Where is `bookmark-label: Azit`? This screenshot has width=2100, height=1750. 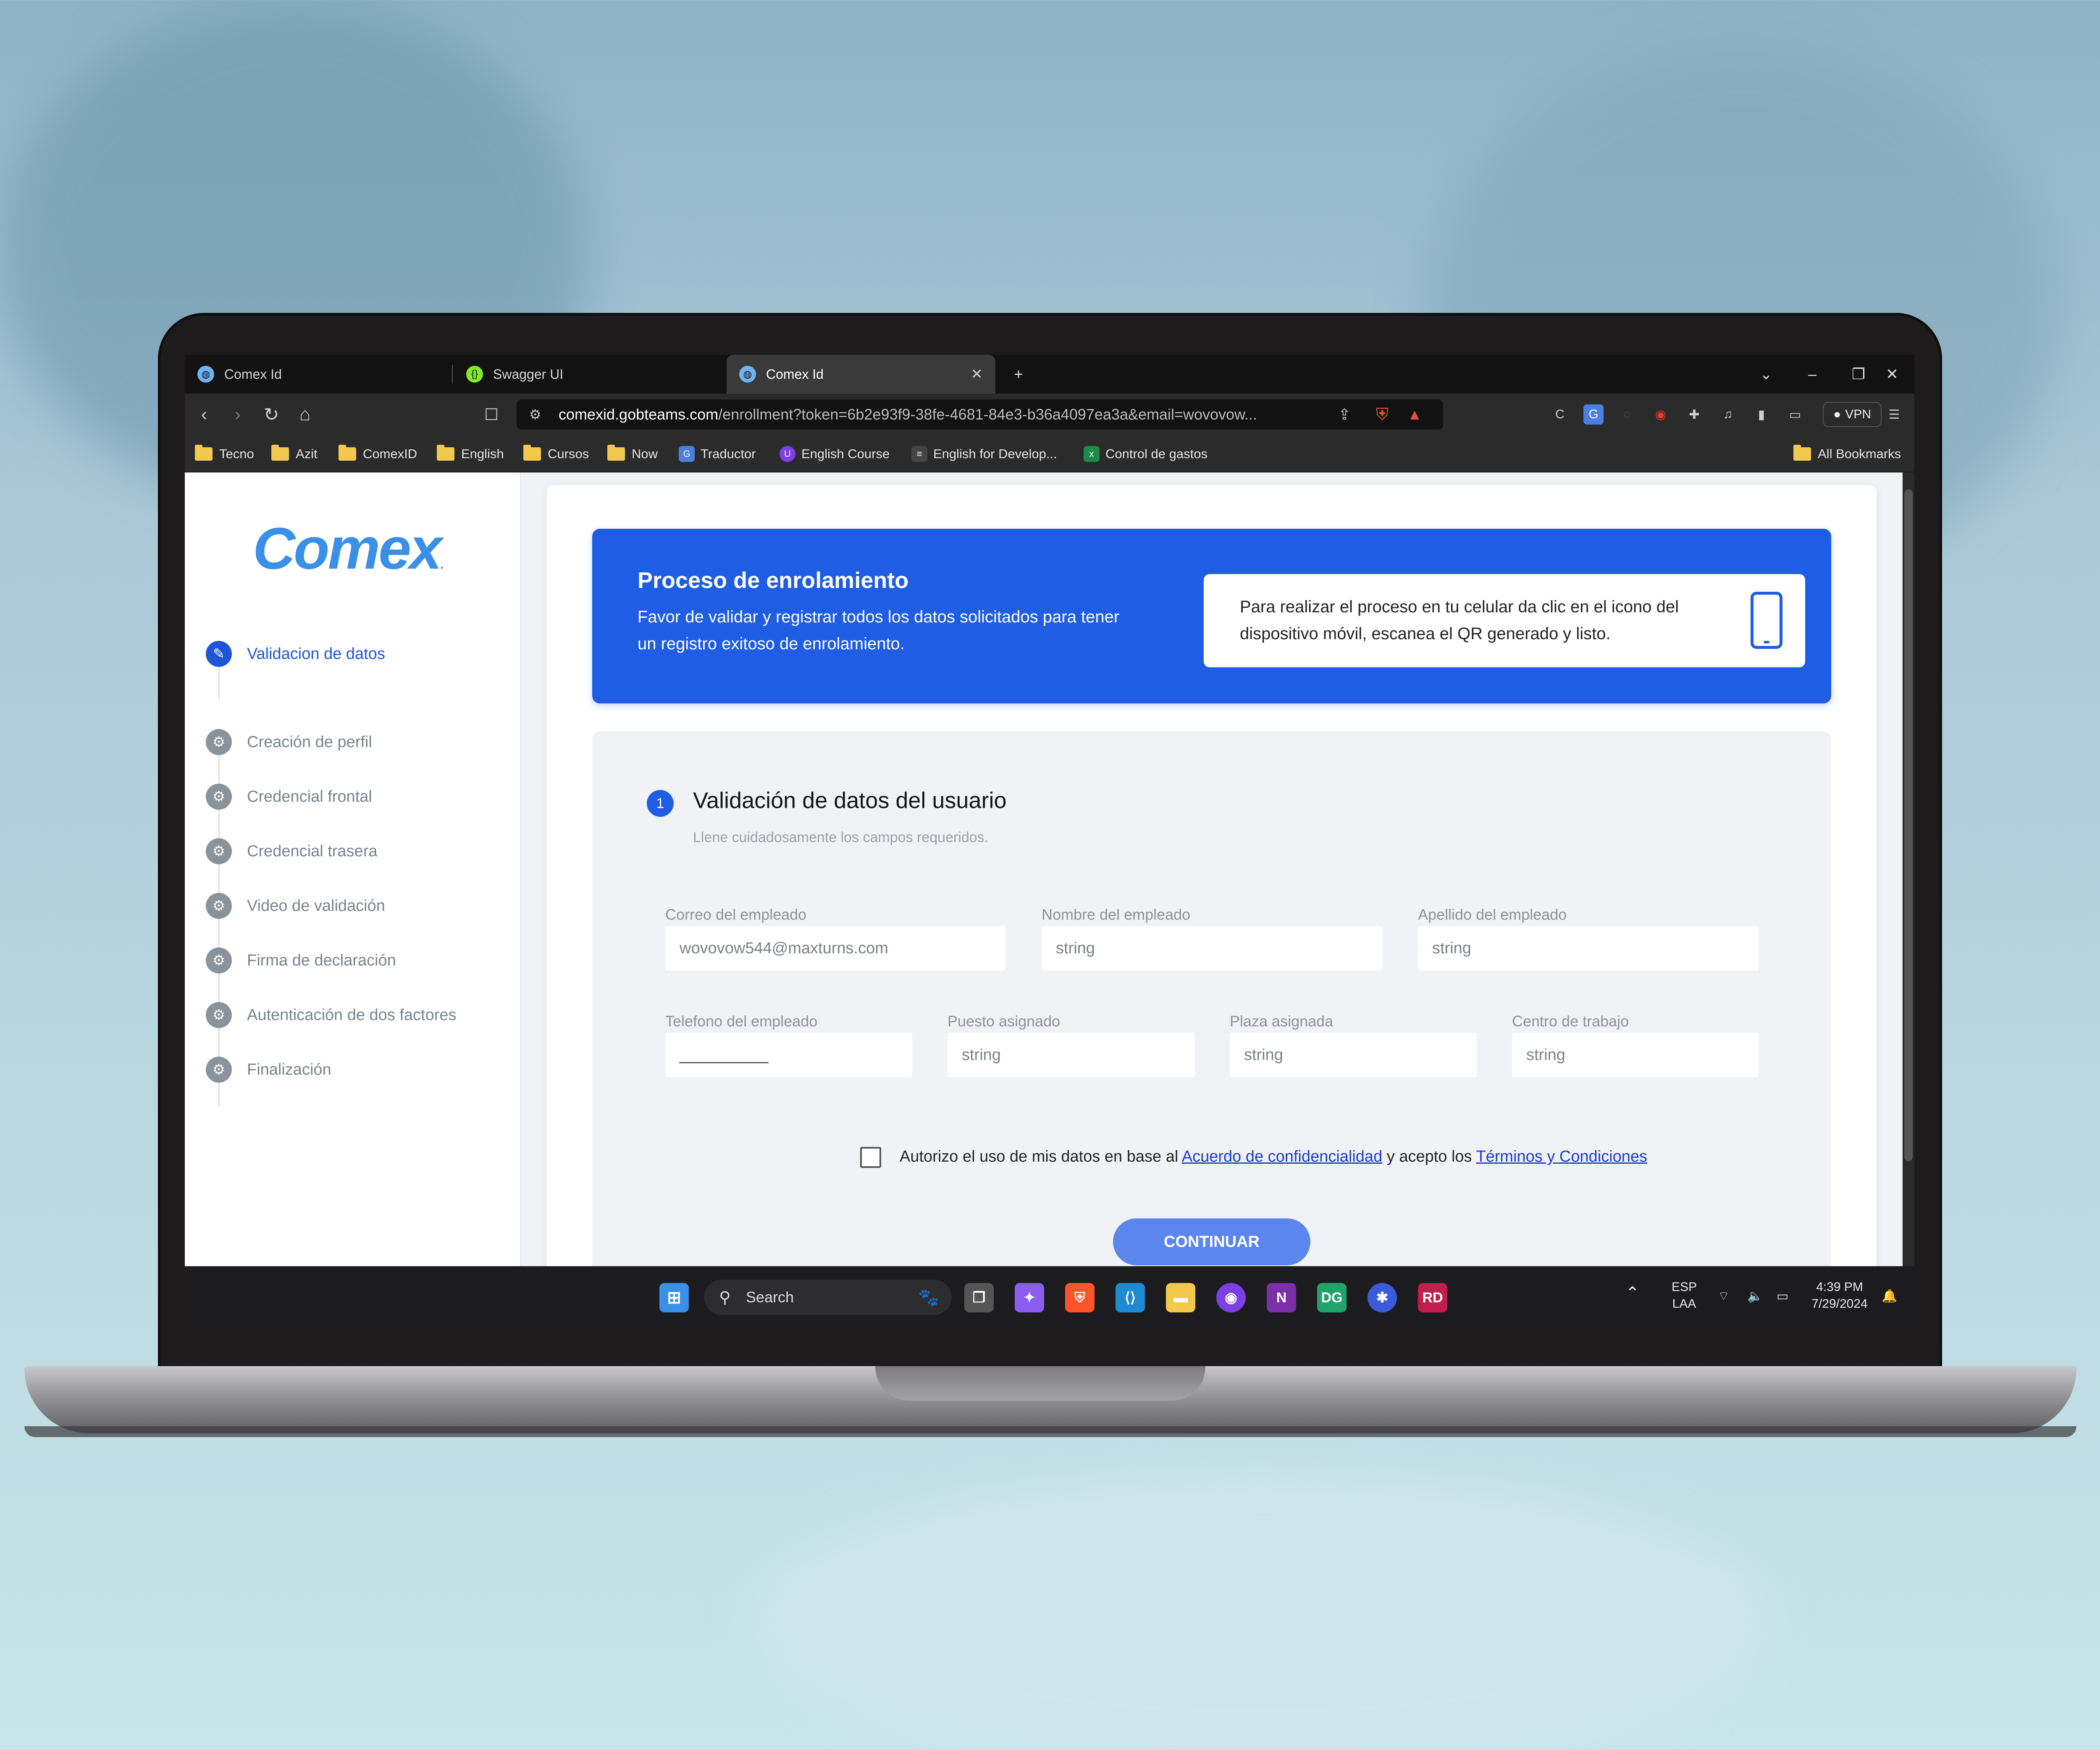
bookmark-label: Azit is located at coordinates (307, 453).